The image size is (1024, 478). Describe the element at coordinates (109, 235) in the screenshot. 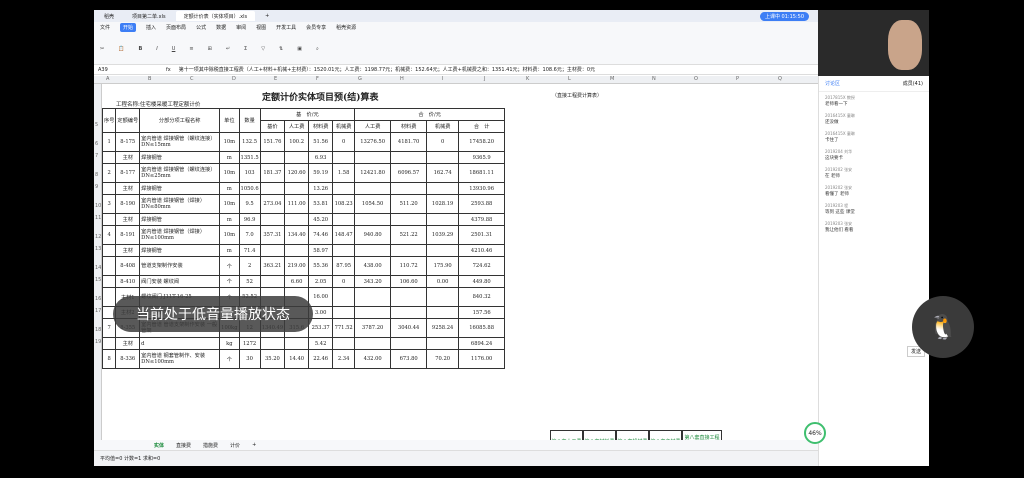

I see `cell: 4` at that location.